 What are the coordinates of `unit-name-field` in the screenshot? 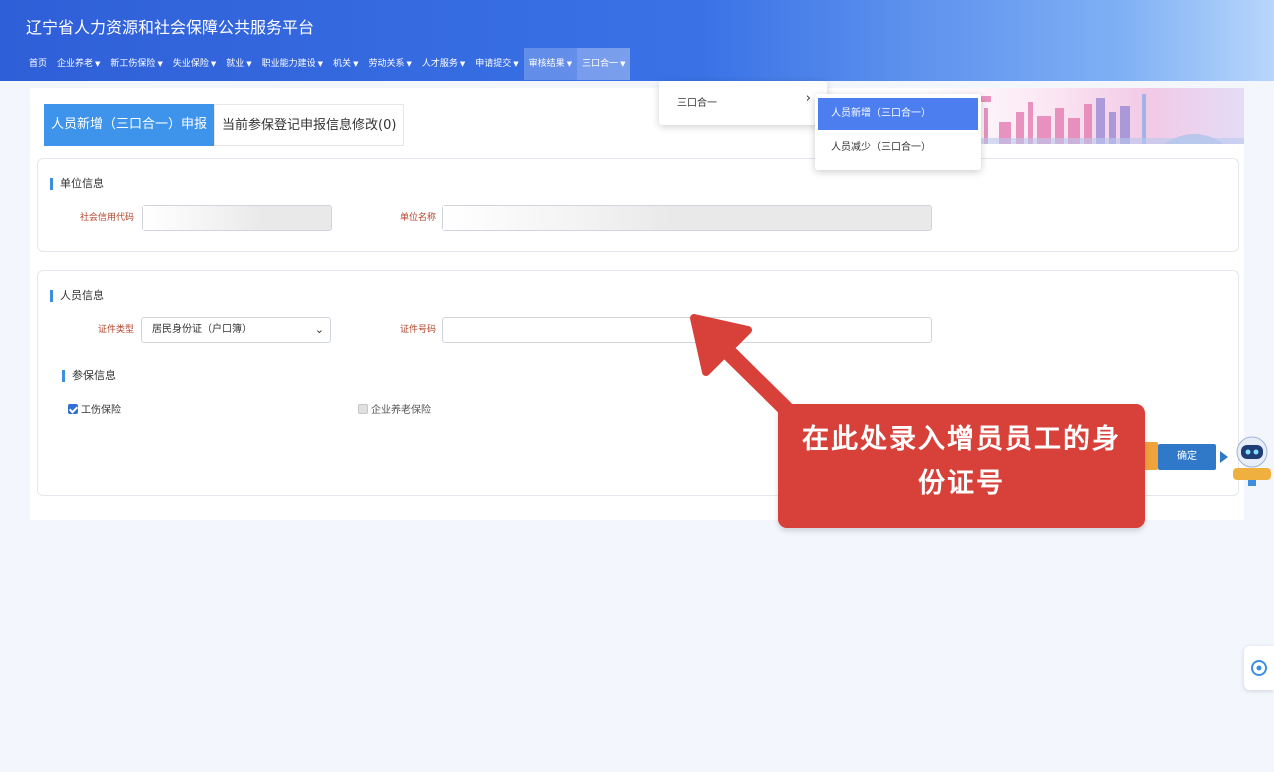 It's located at (687, 218).